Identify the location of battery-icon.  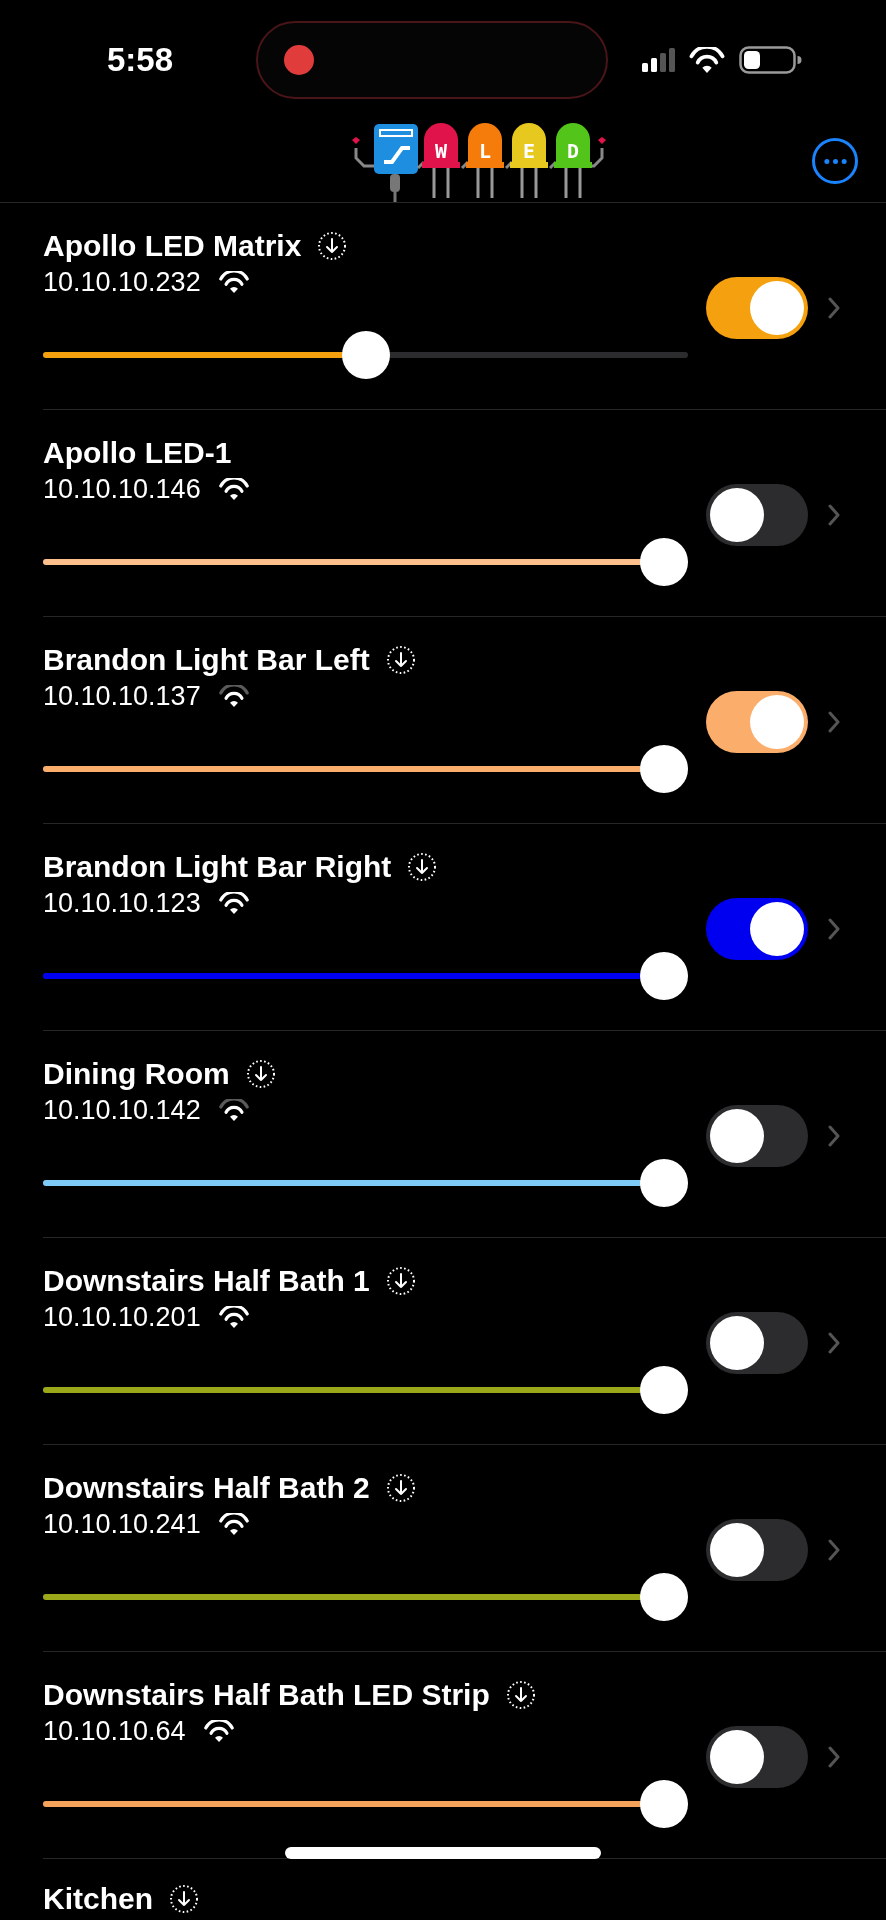
(770, 60).